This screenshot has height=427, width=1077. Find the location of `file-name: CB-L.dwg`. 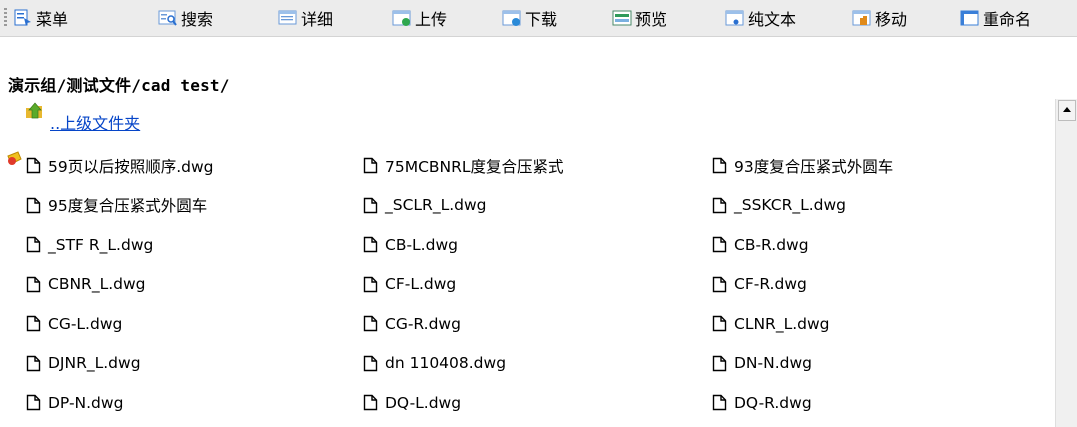

file-name: CB-L.dwg is located at coordinates (421, 244).